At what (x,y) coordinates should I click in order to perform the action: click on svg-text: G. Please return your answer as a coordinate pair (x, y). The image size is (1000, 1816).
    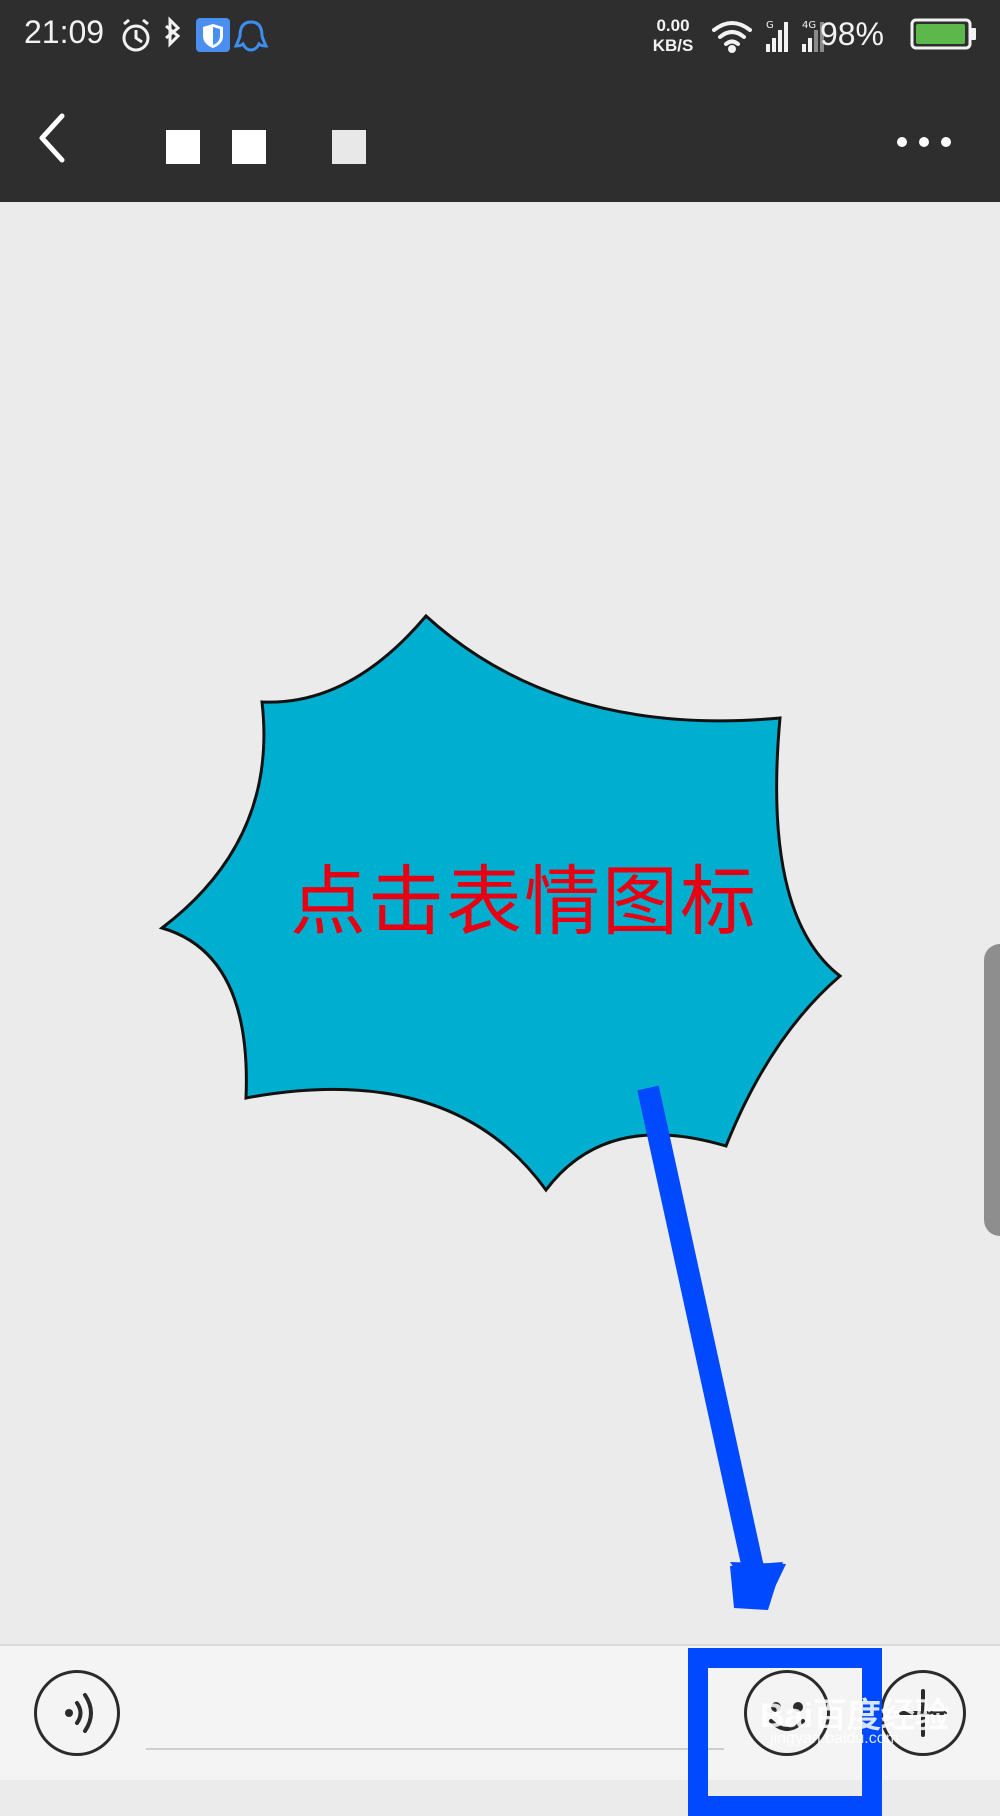
    Looking at the image, I should click on (770, 25).